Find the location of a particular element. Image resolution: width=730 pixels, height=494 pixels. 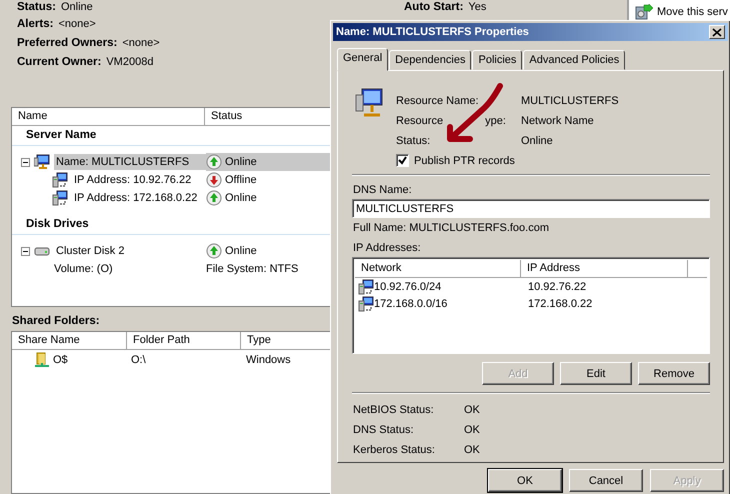

button: OK is located at coordinates (525, 480).